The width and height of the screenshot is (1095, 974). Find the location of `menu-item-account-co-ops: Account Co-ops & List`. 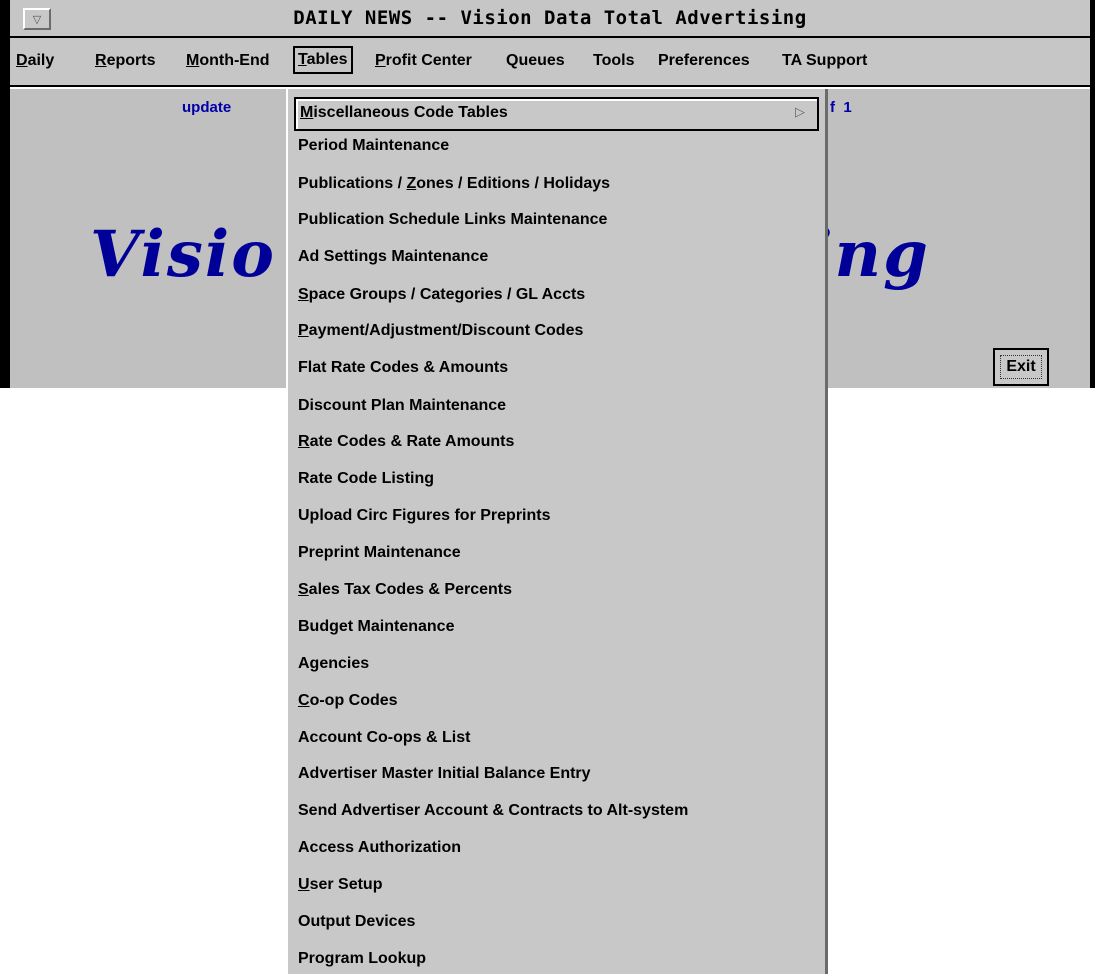

menu-item-account-co-ops: Account Co-ops & List is located at coordinates (558, 738).